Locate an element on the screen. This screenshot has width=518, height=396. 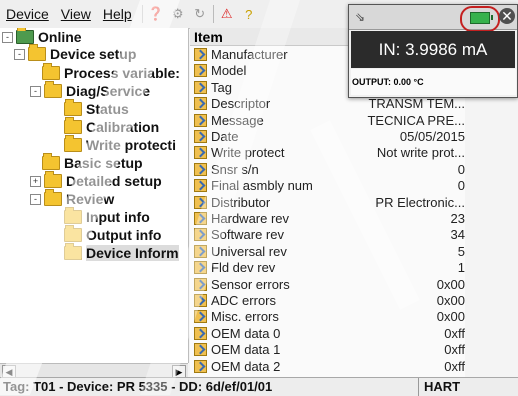
tree-node-status: Status is located at coordinates (96, 108).